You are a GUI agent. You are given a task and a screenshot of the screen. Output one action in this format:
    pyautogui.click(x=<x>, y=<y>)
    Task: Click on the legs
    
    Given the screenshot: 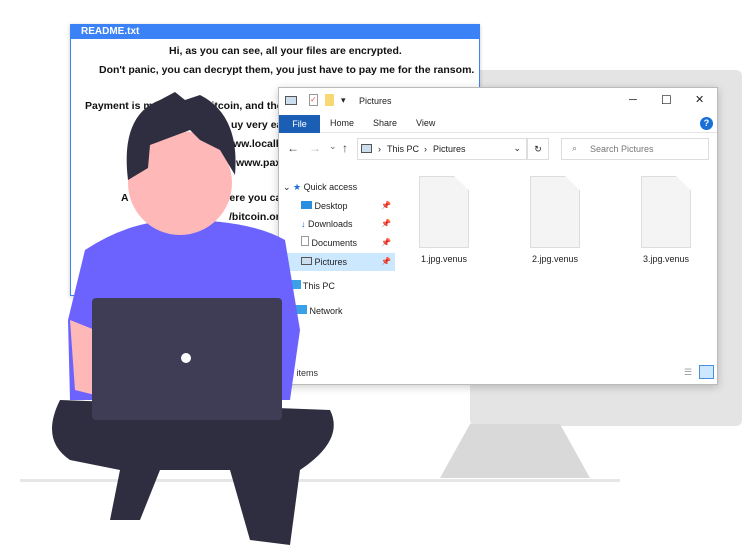 What is the action you would take?
    pyautogui.click(x=193, y=472)
    